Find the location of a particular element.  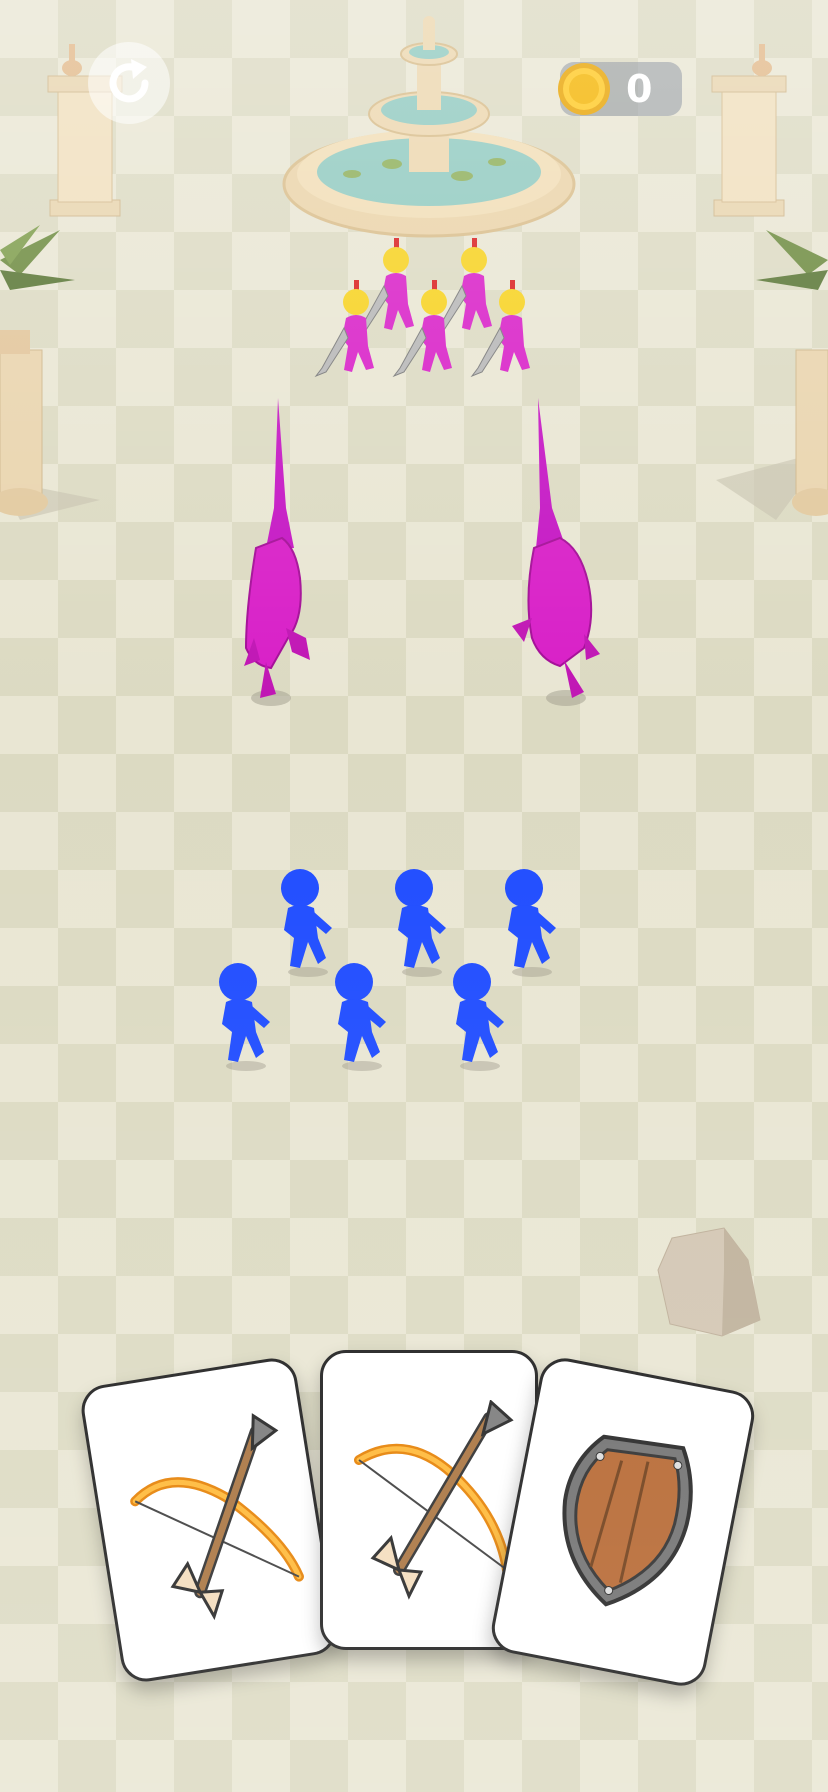

restart-icon is located at coordinates (129, 81).